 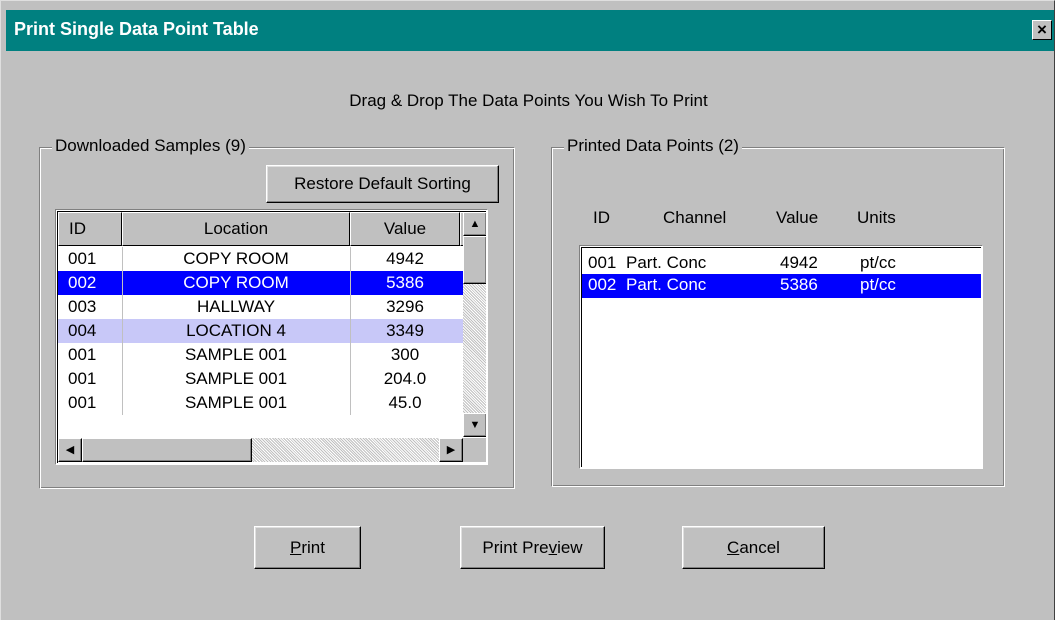 I want to click on list-item: 001 Part. Conc 4942 pt/cc, so click(x=781, y=264).